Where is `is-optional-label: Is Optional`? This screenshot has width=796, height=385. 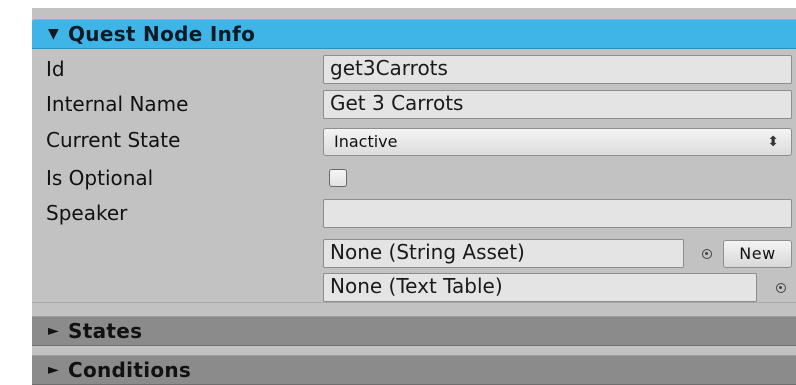 is-optional-label: Is Optional is located at coordinates (100, 178).